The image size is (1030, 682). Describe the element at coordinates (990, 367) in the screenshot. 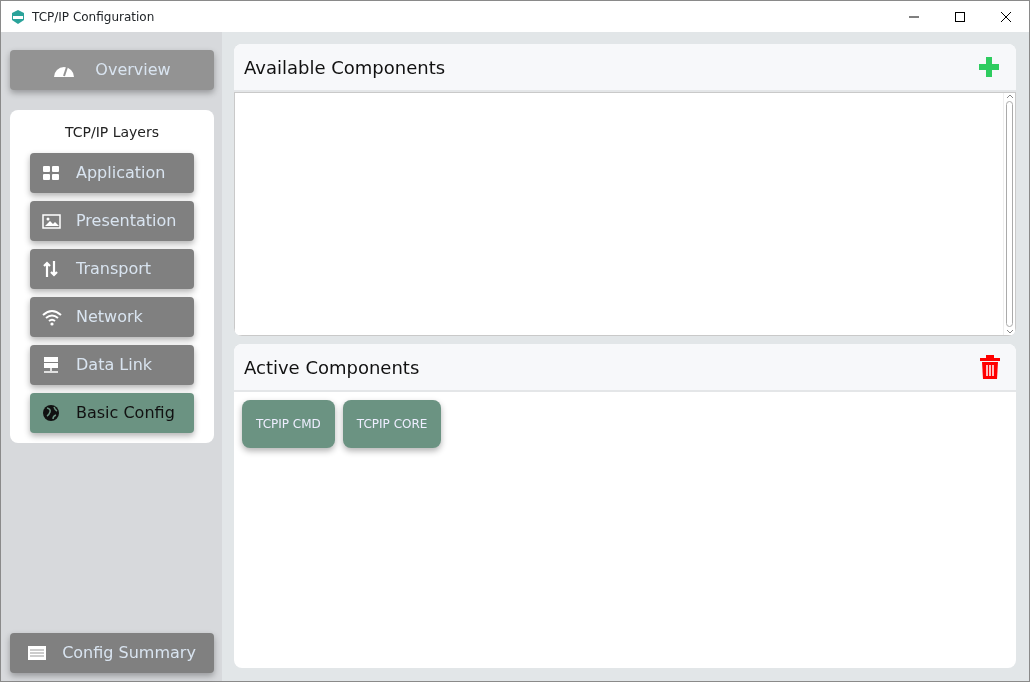

I see `trash-icon` at that location.